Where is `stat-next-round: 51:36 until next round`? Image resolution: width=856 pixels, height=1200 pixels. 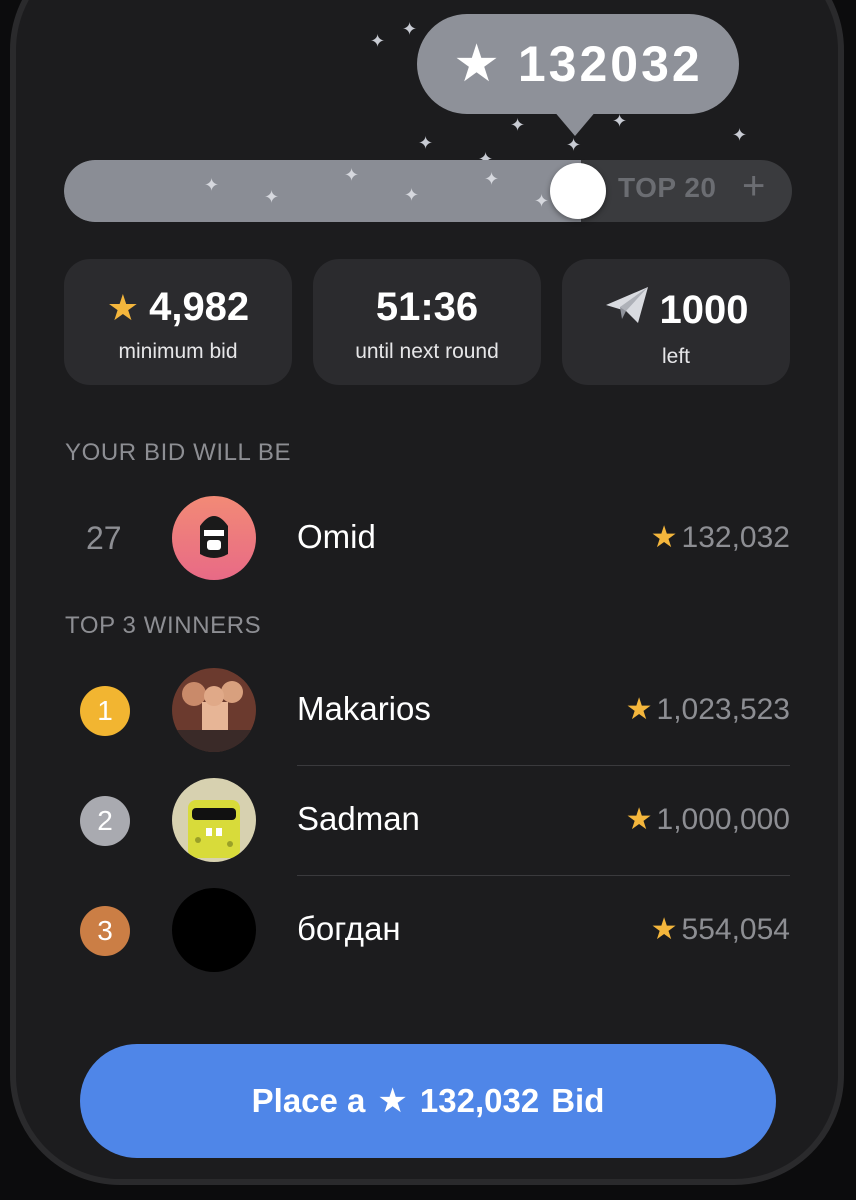
stat-next-round: 51:36 until next round is located at coordinates (427, 322).